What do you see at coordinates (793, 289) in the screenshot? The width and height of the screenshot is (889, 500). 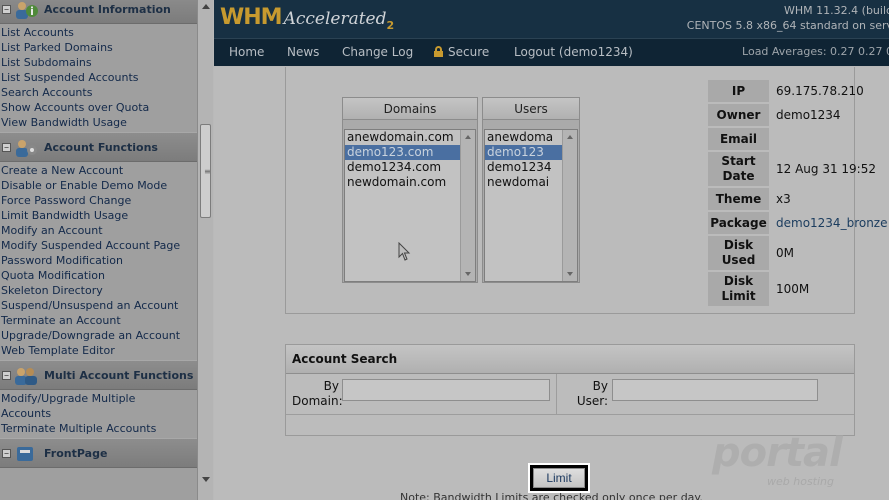 I see `detail-value: 100M` at bounding box center [793, 289].